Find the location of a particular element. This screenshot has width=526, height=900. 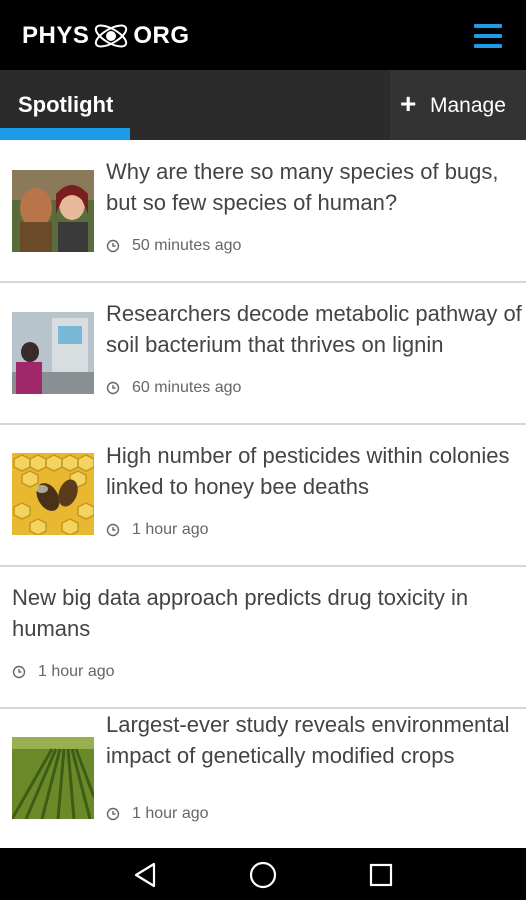

tab-spotlight-label: Spotlight is located at coordinates (66, 104).